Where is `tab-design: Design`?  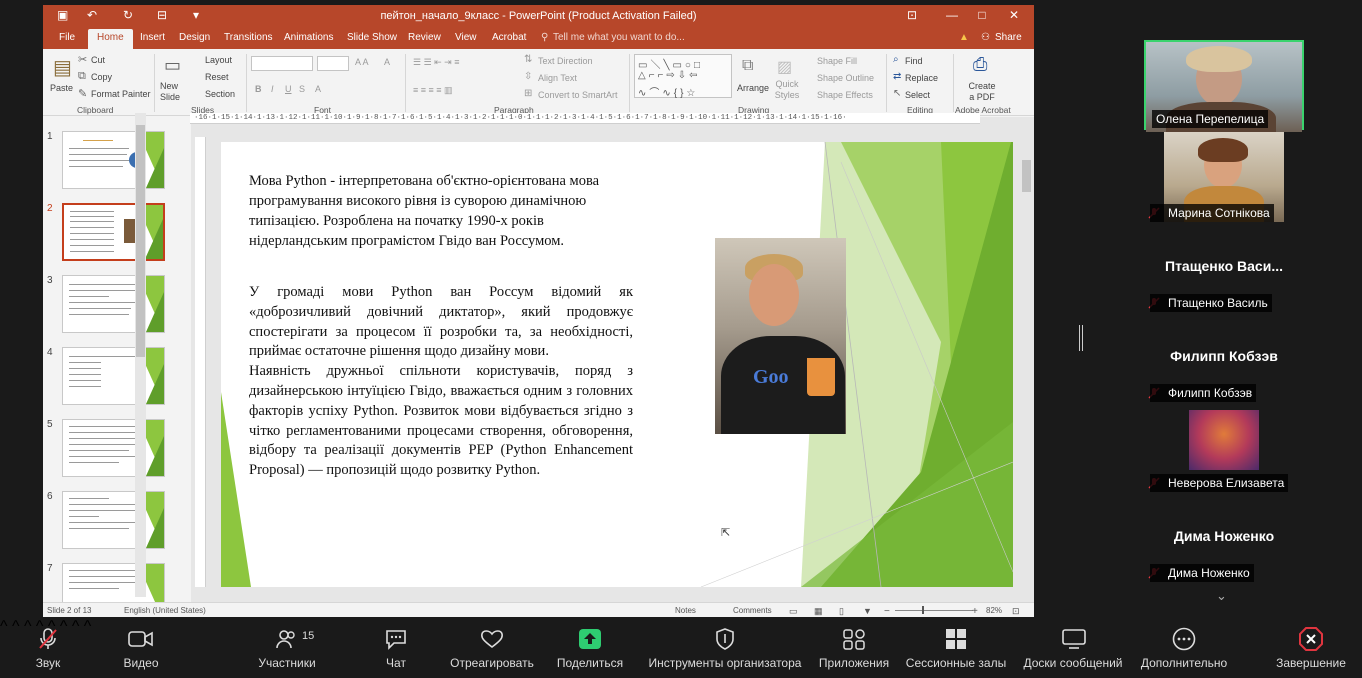
tab-design: Design is located at coordinates (194, 37).